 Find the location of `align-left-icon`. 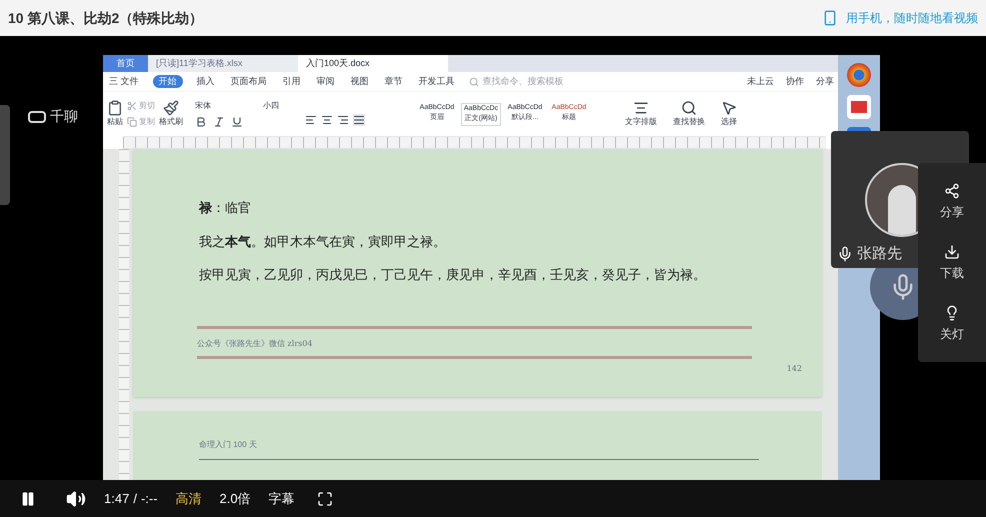

align-left-icon is located at coordinates (311, 120).